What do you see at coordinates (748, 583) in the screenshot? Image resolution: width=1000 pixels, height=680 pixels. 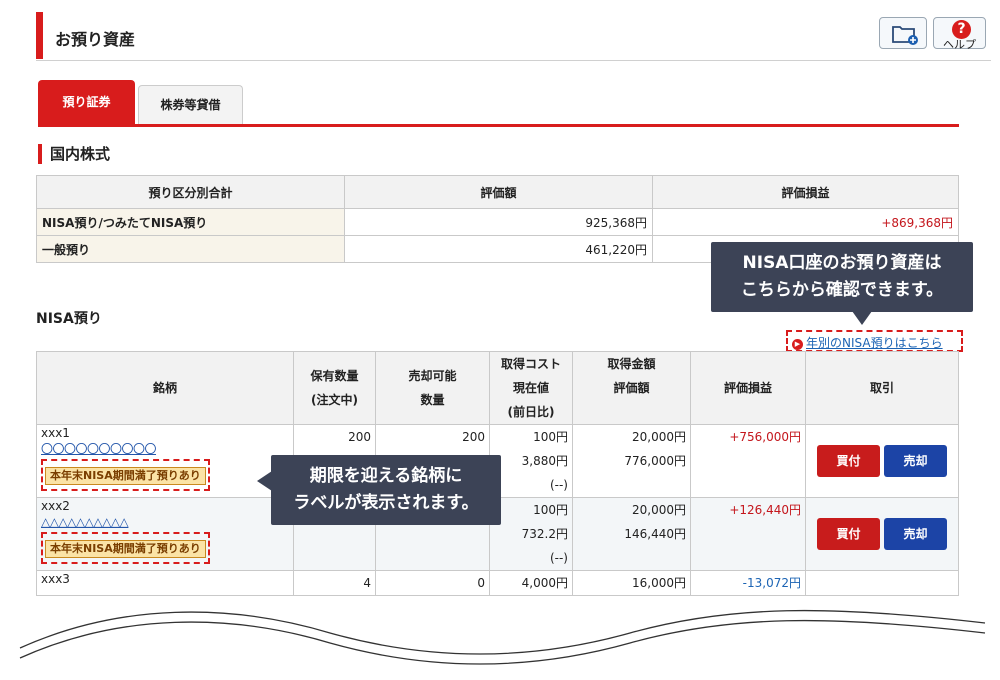 I see `holding-pnl: -13,072円` at bounding box center [748, 583].